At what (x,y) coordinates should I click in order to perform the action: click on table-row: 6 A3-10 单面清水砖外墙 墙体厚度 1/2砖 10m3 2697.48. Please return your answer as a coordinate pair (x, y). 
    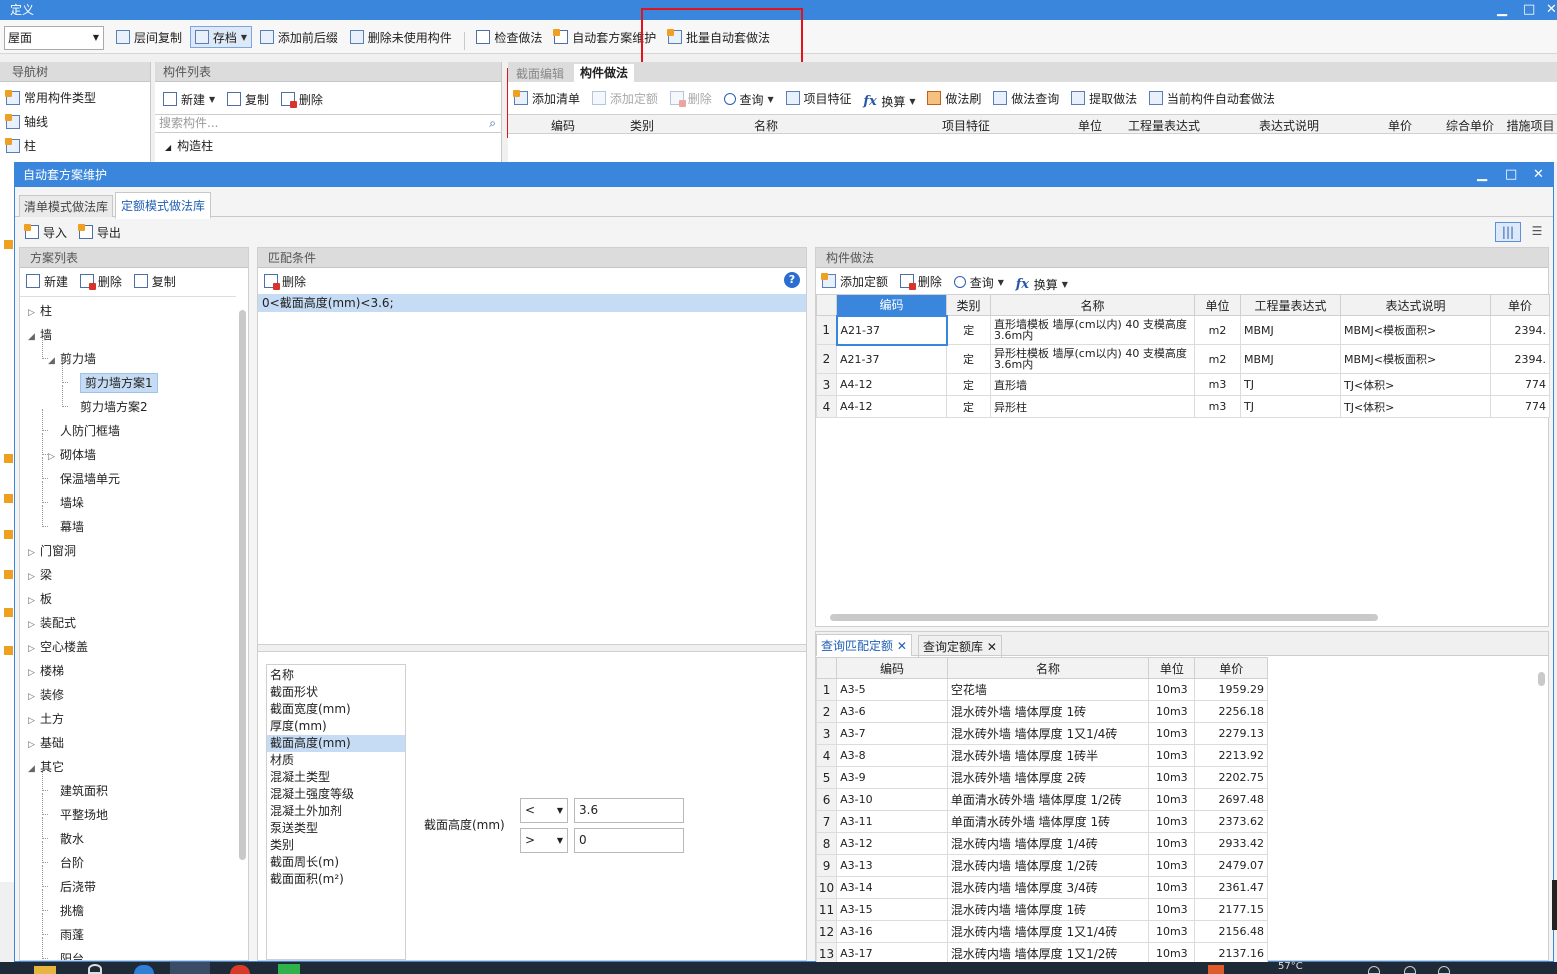
    Looking at the image, I should click on (1041, 799).